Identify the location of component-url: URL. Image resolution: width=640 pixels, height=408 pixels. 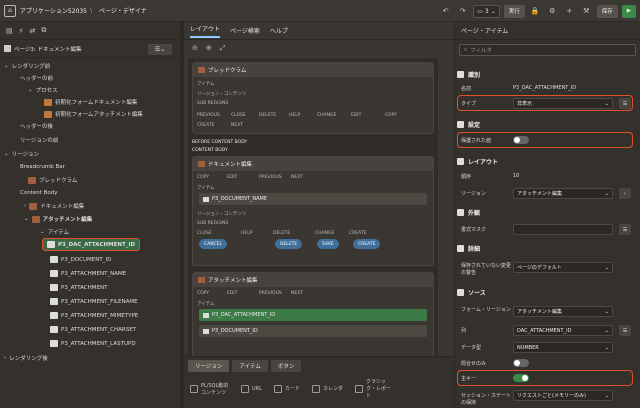
(251, 388).